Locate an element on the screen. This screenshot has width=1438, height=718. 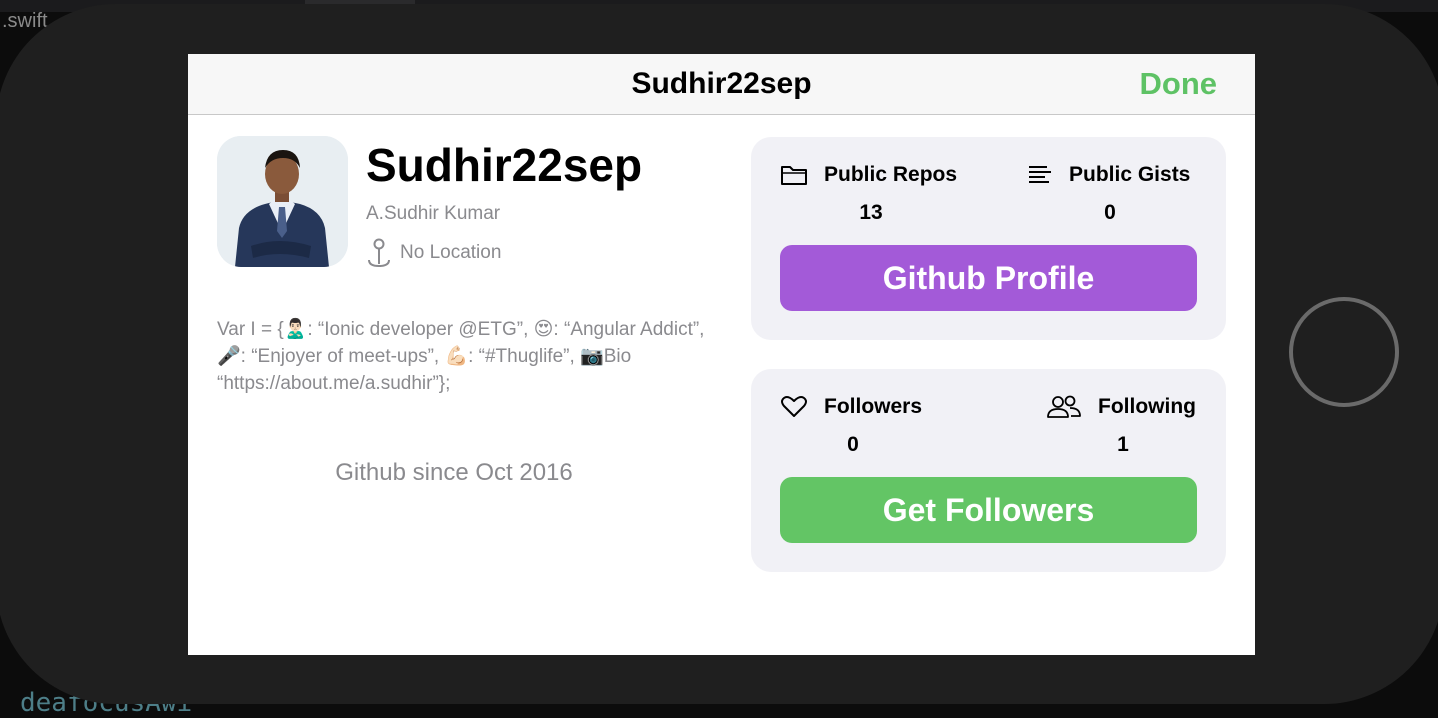
public-repos-label: Public Repos is located at coordinates (891, 174).